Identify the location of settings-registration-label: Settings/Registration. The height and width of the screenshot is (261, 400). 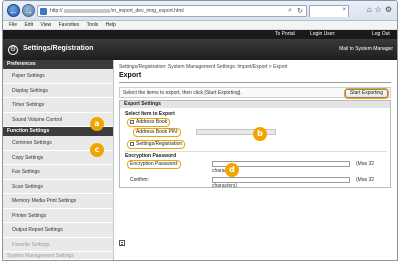
(159, 144).